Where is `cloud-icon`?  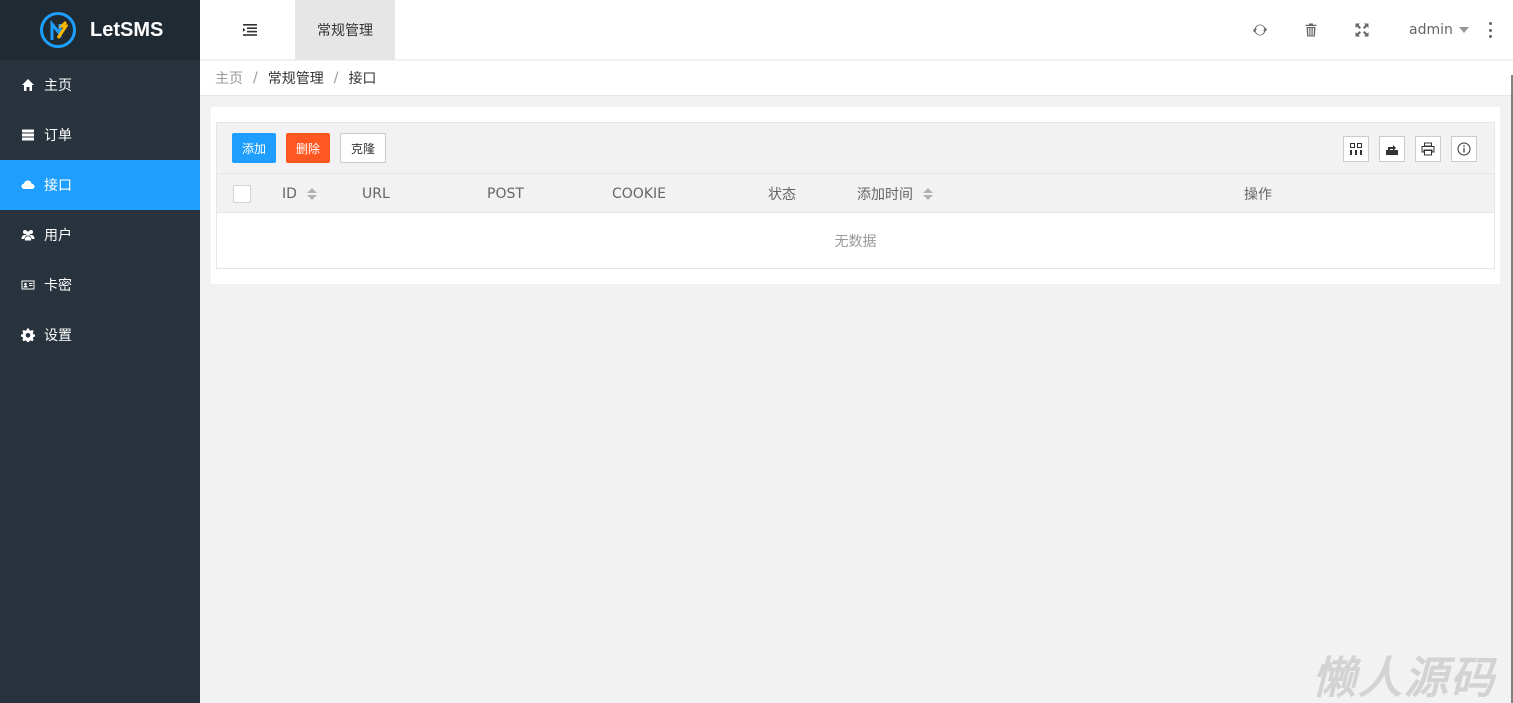 cloud-icon is located at coordinates (28, 185).